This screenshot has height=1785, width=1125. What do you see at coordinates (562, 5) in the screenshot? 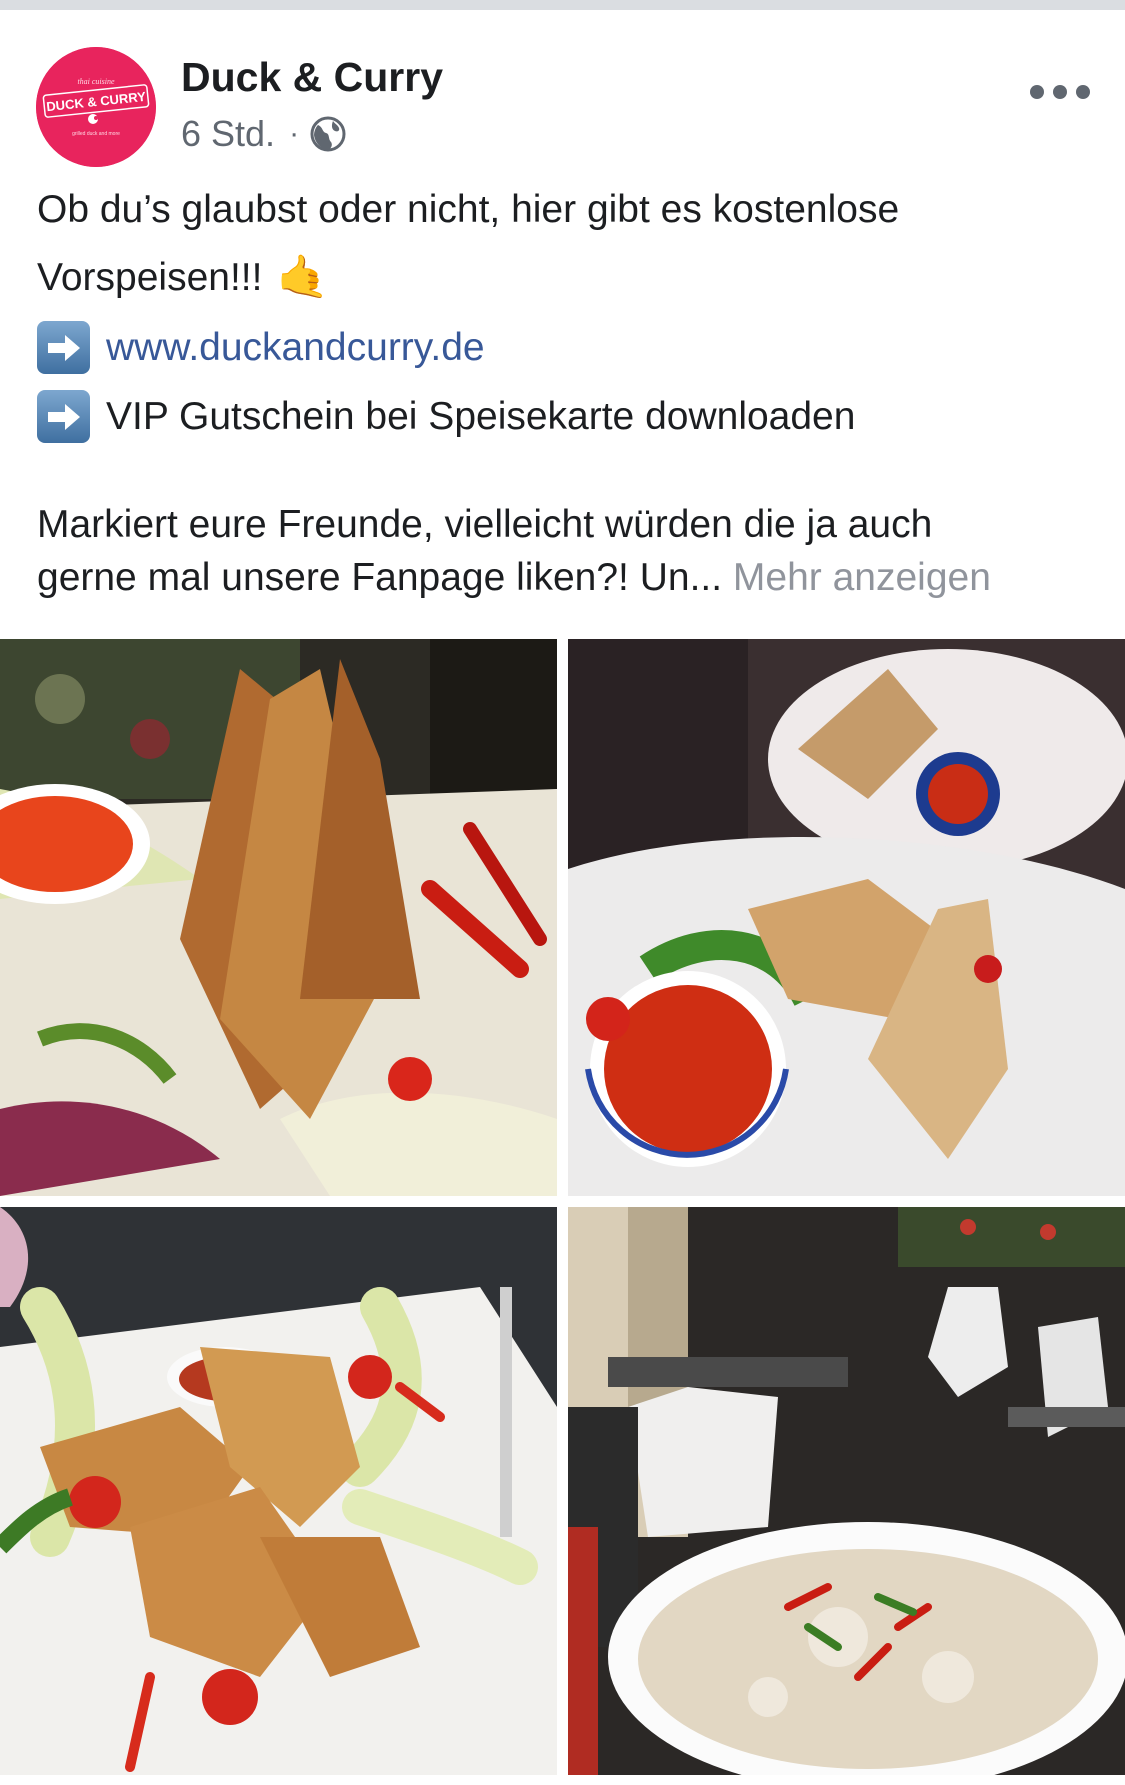
I see `feed-separator` at bounding box center [562, 5].